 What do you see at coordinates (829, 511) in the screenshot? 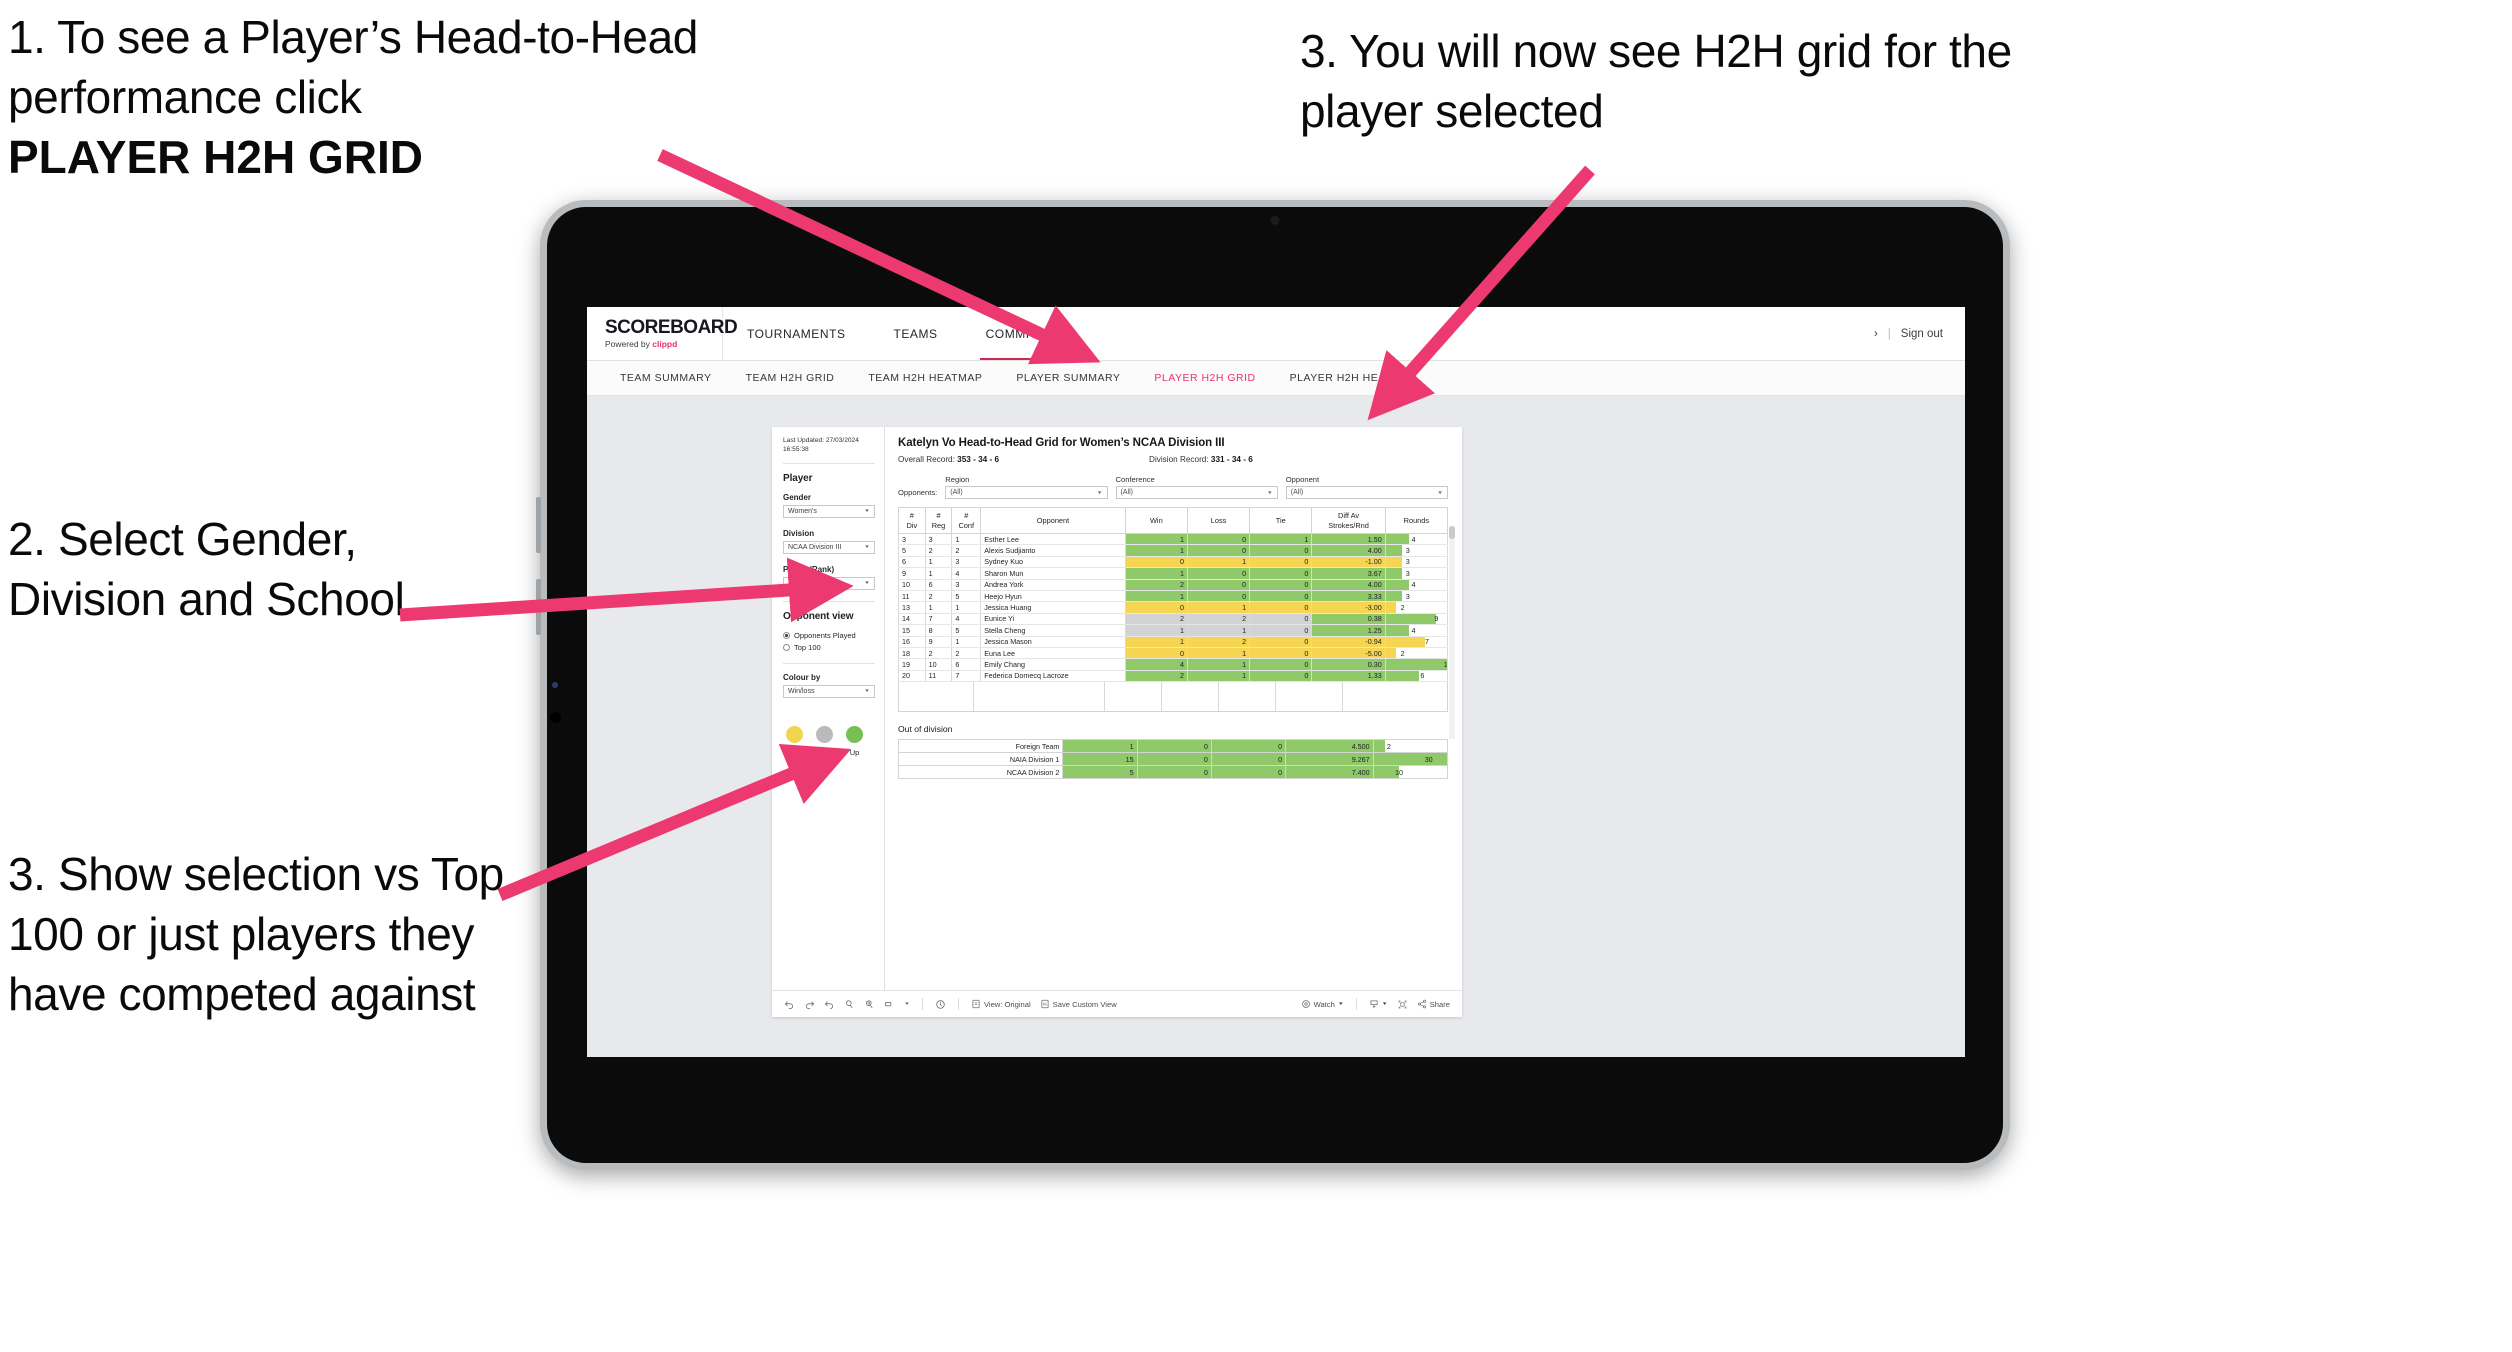
I see `gender-select: Women's ▼` at bounding box center [829, 511].